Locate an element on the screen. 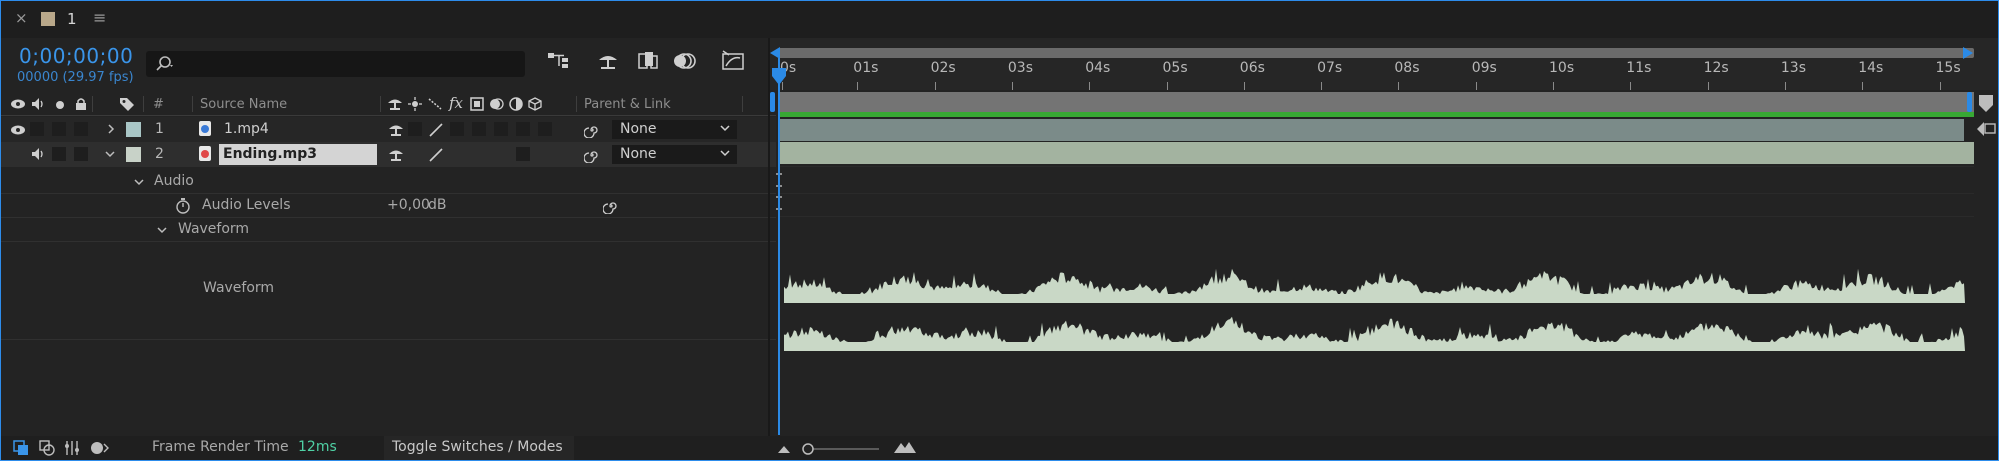 The width and height of the screenshot is (1999, 461). frame-blending-icon is located at coordinates (648, 61).